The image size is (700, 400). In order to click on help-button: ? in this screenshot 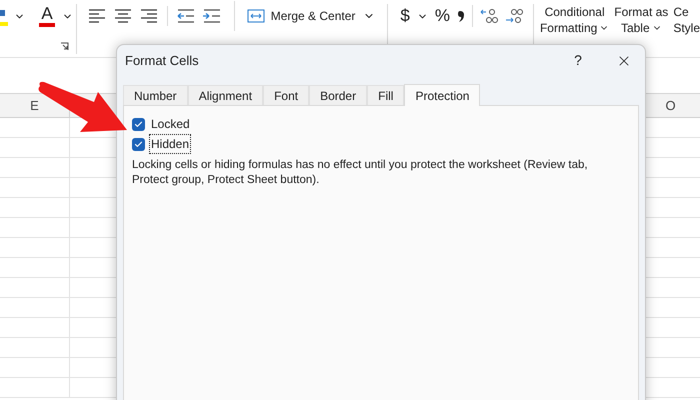, I will do `click(578, 60)`.